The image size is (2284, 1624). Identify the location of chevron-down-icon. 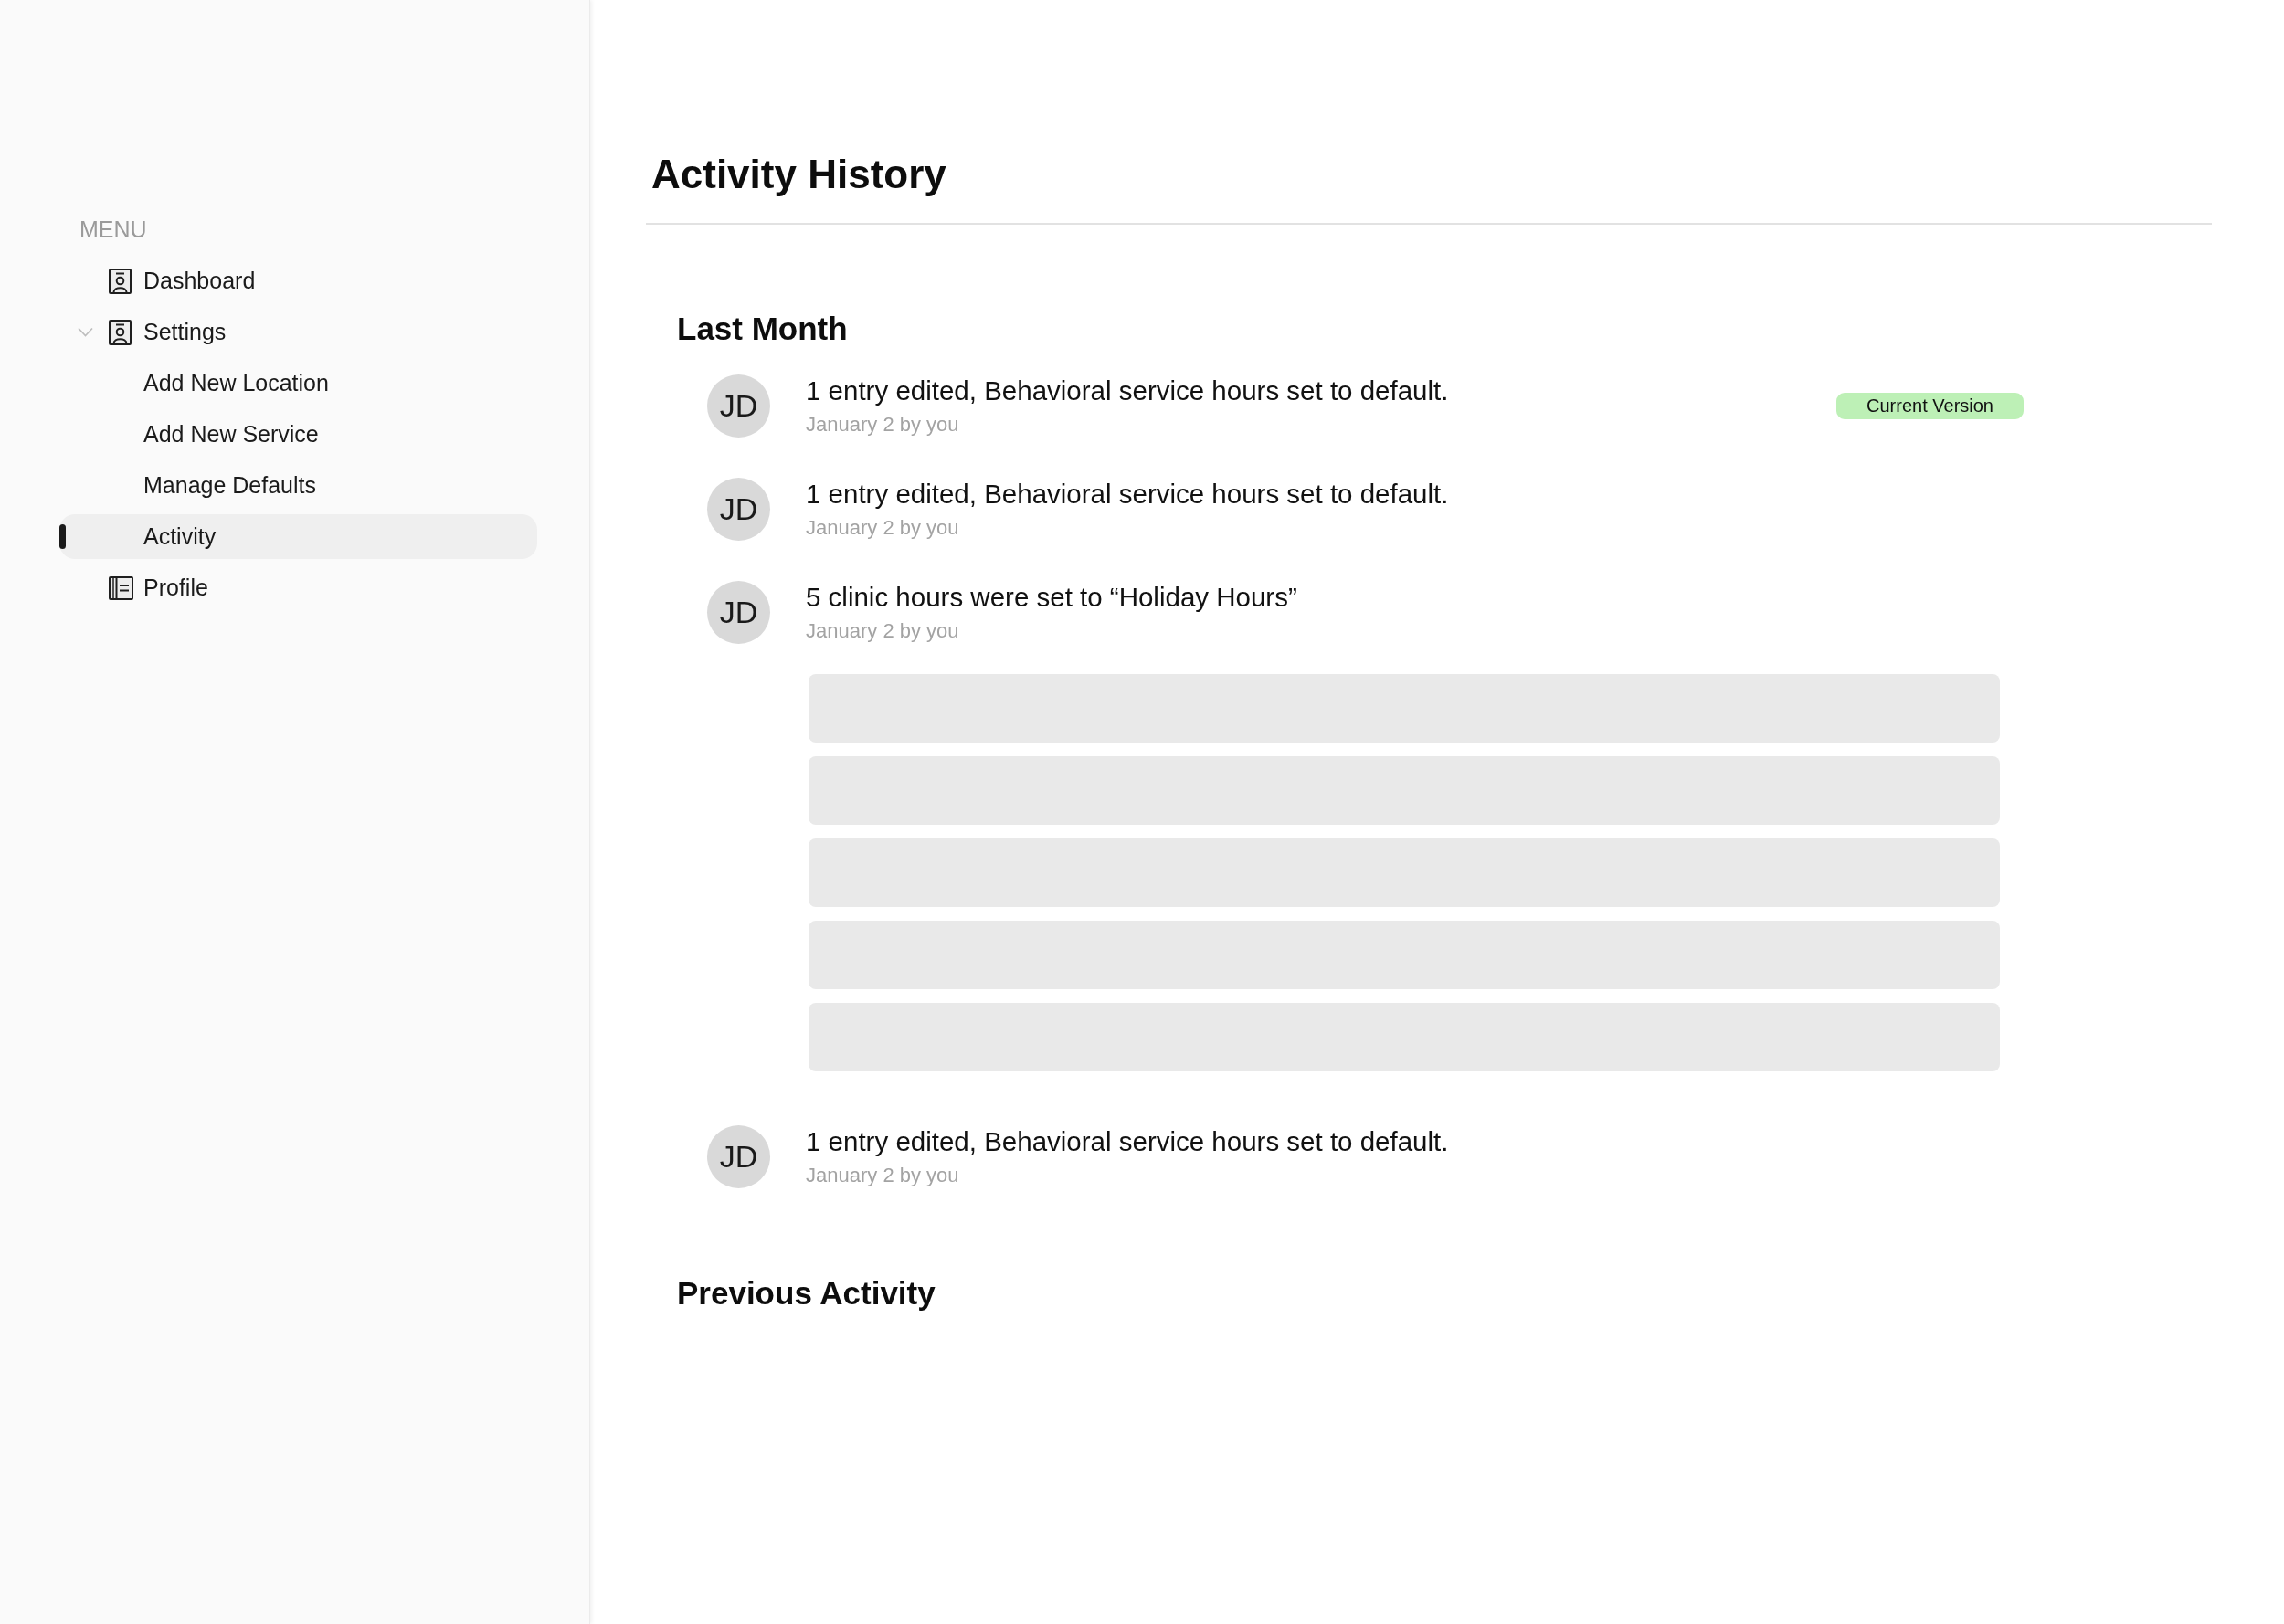
(85, 332).